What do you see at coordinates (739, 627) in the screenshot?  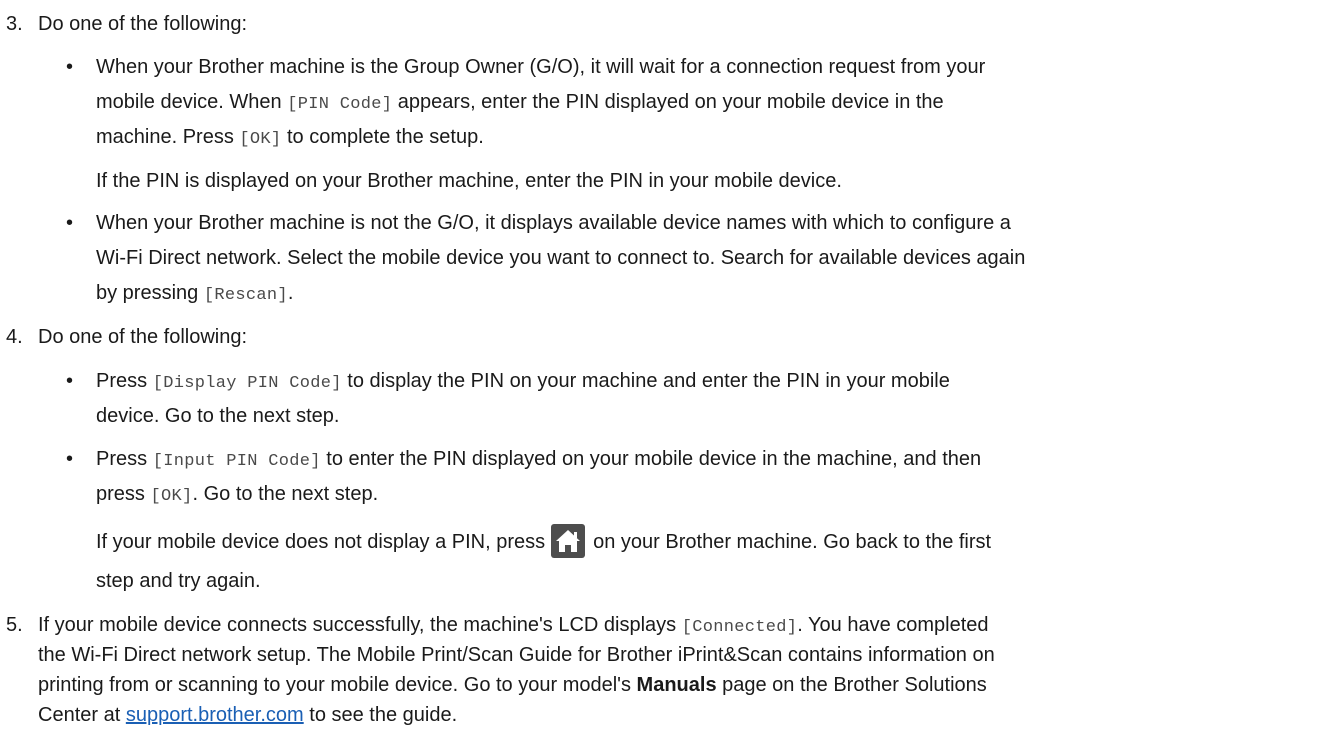 I see `lcd-connected: [Connected]` at bounding box center [739, 627].